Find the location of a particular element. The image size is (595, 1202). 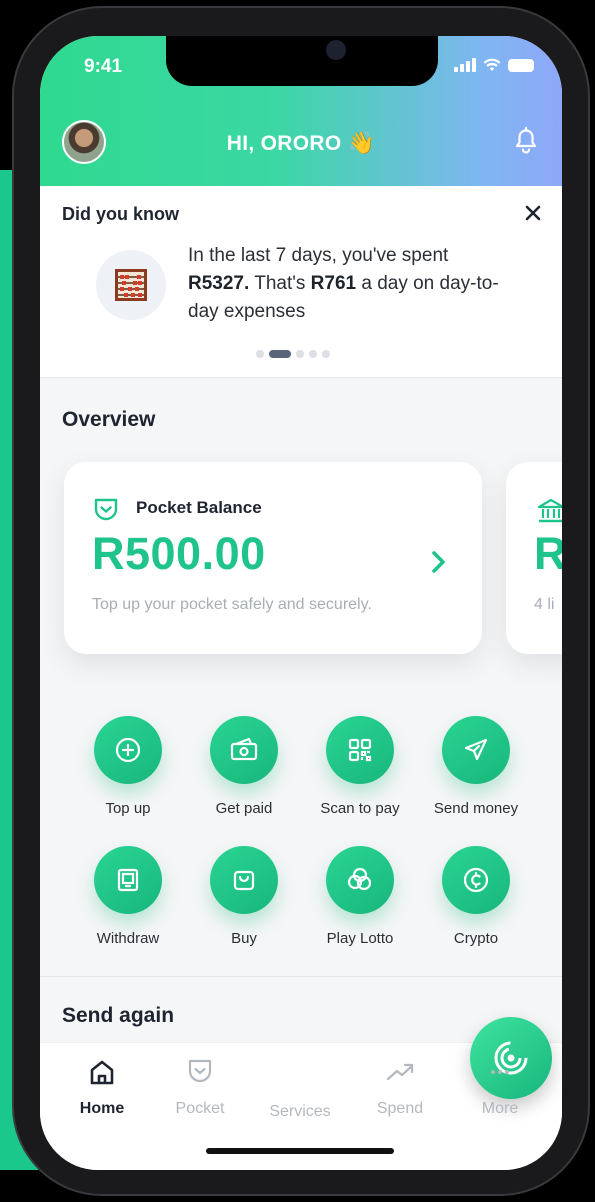

play-lotto-button: Play Lotto is located at coordinates (360, 896).